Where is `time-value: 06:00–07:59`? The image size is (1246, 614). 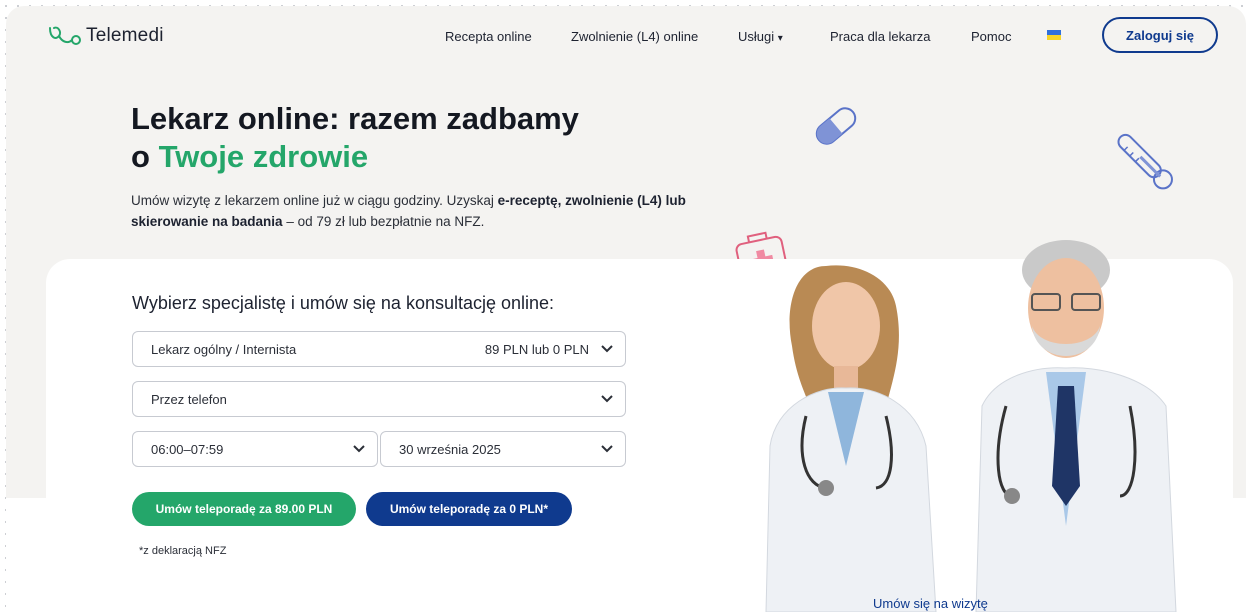
time-value: 06:00–07:59 is located at coordinates (187, 449).